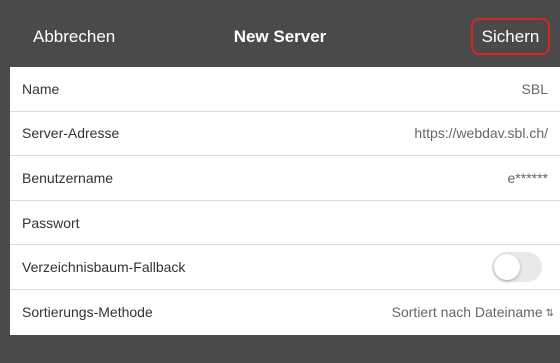  I want to click on username-field: e******, so click(528, 178).